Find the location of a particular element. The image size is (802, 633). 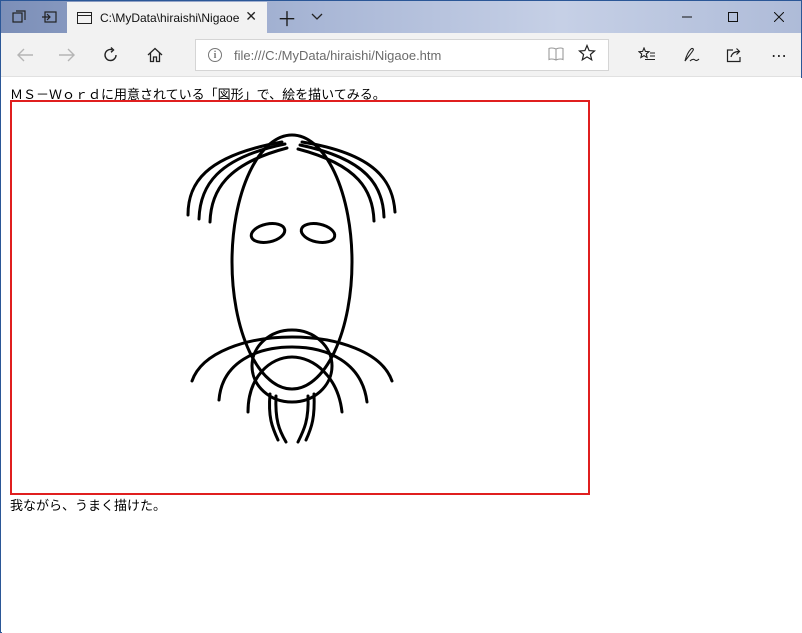

minimize-icon is located at coordinates (687, 17).